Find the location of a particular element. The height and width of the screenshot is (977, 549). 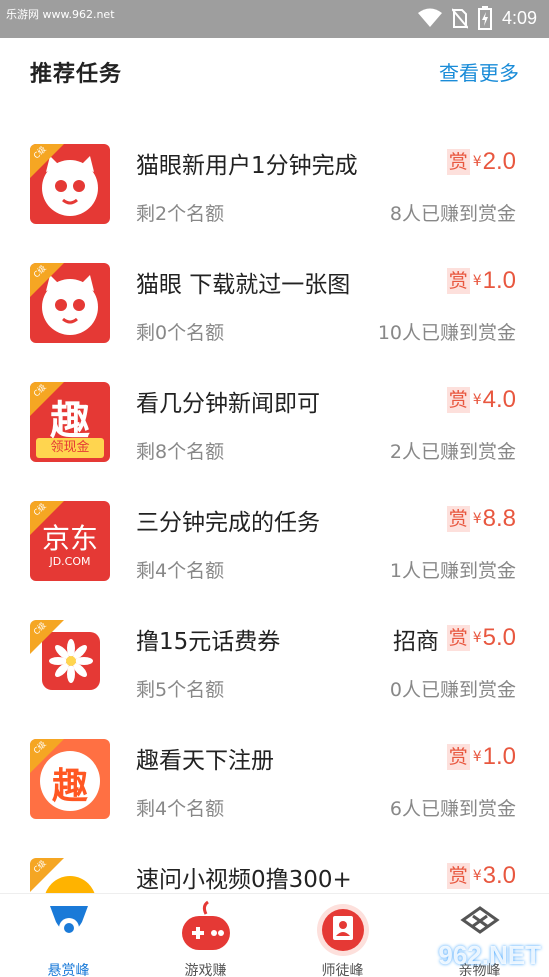

battery-charging-icon is located at coordinates (484, 18).